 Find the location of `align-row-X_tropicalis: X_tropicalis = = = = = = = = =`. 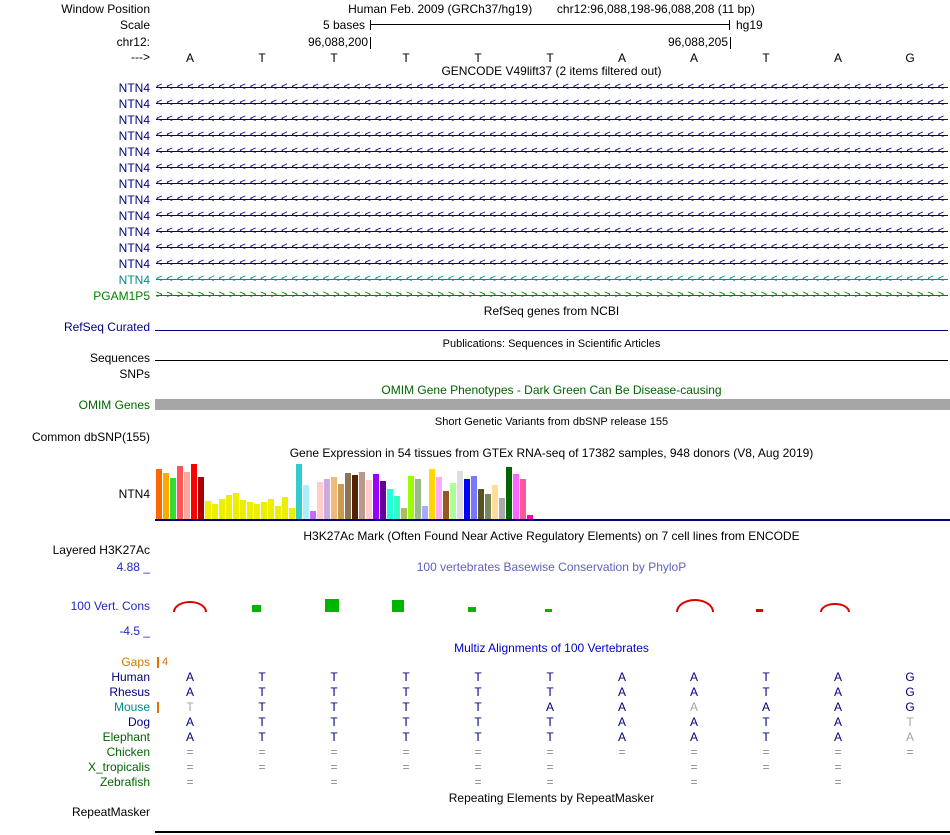

align-row-X_tropicalis: X_tropicalis = = = = = = = = = is located at coordinates (475, 767).